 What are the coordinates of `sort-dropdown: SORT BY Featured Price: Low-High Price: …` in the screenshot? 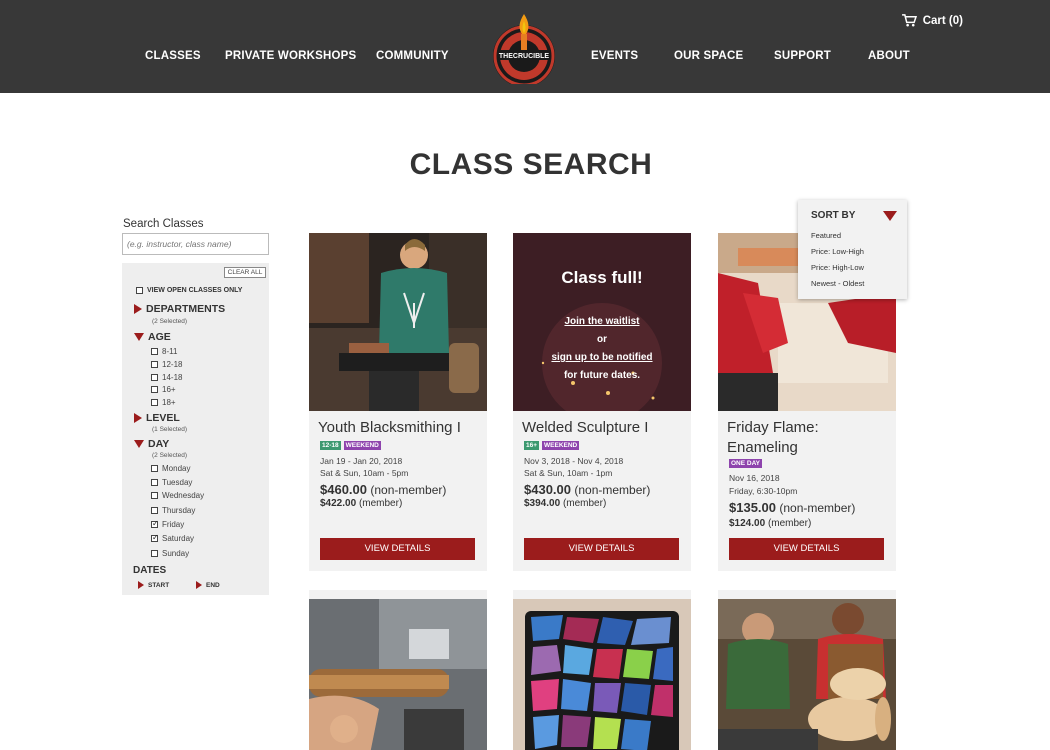 It's located at (852, 249).